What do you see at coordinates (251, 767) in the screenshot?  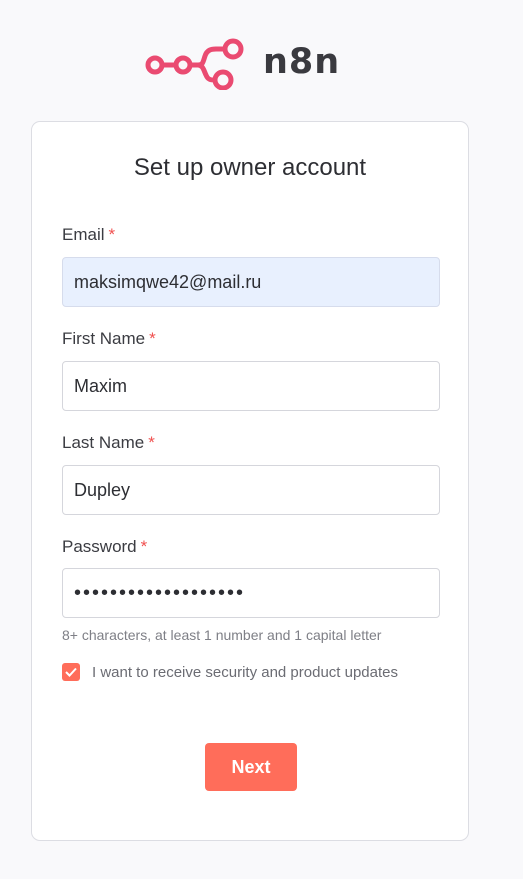 I see `next-button: Next` at bounding box center [251, 767].